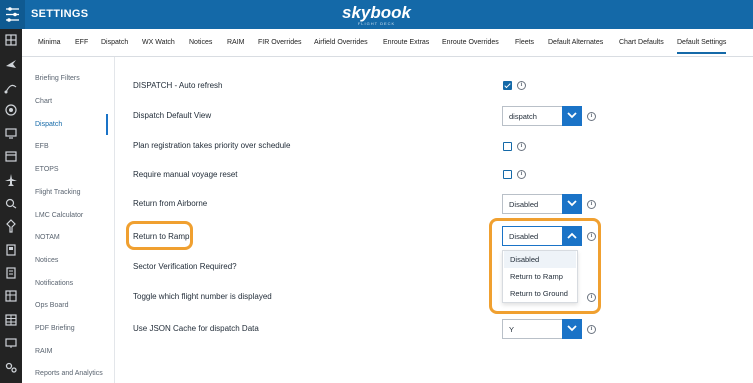 This screenshot has height=383, width=753. I want to click on tab-default-alternates: Default Alternates, so click(575, 42).